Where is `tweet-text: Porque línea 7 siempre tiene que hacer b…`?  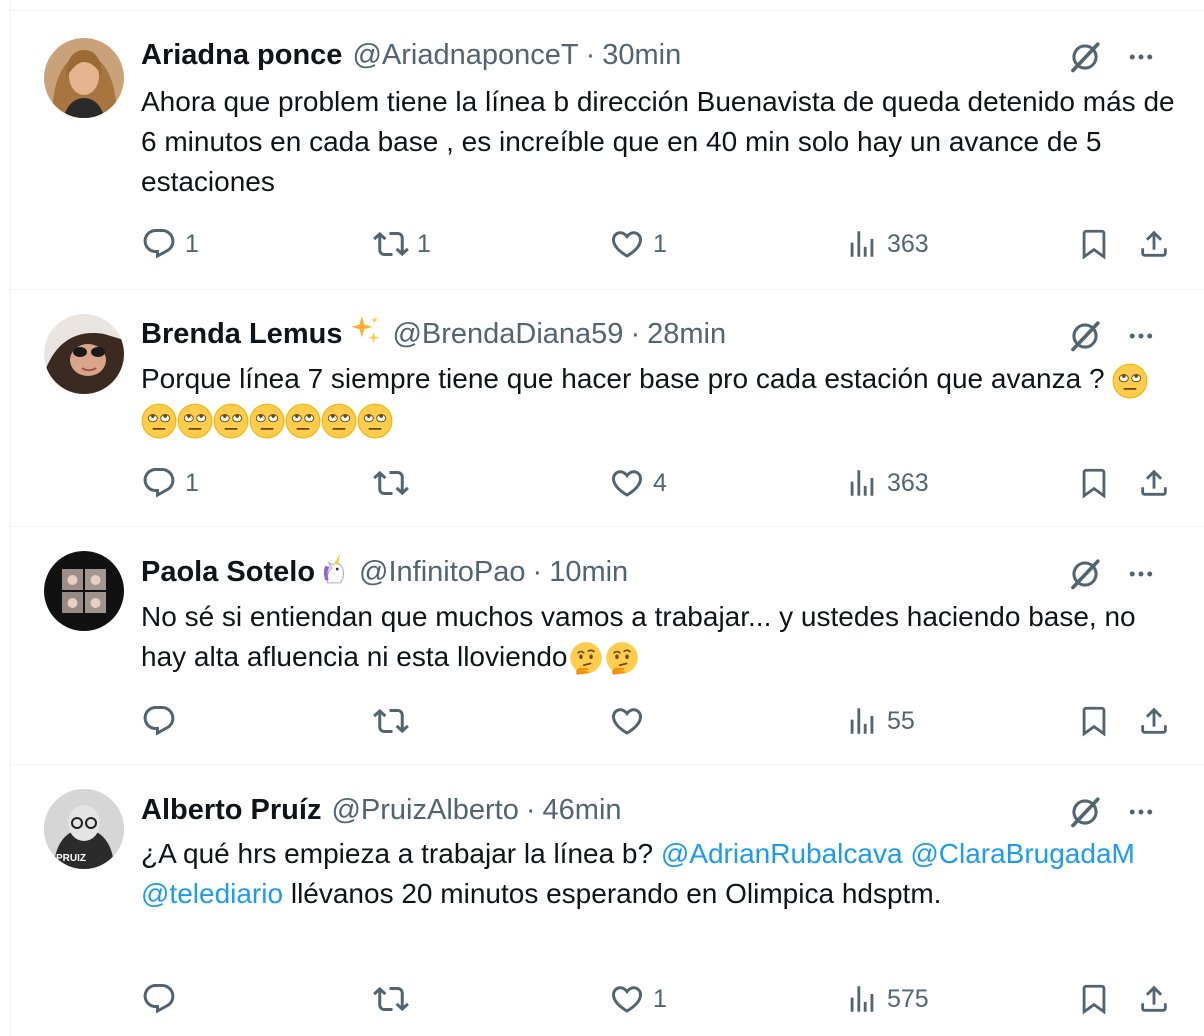 tweet-text: Porque línea 7 siempre tiene que hacer b… is located at coordinates (658, 399).